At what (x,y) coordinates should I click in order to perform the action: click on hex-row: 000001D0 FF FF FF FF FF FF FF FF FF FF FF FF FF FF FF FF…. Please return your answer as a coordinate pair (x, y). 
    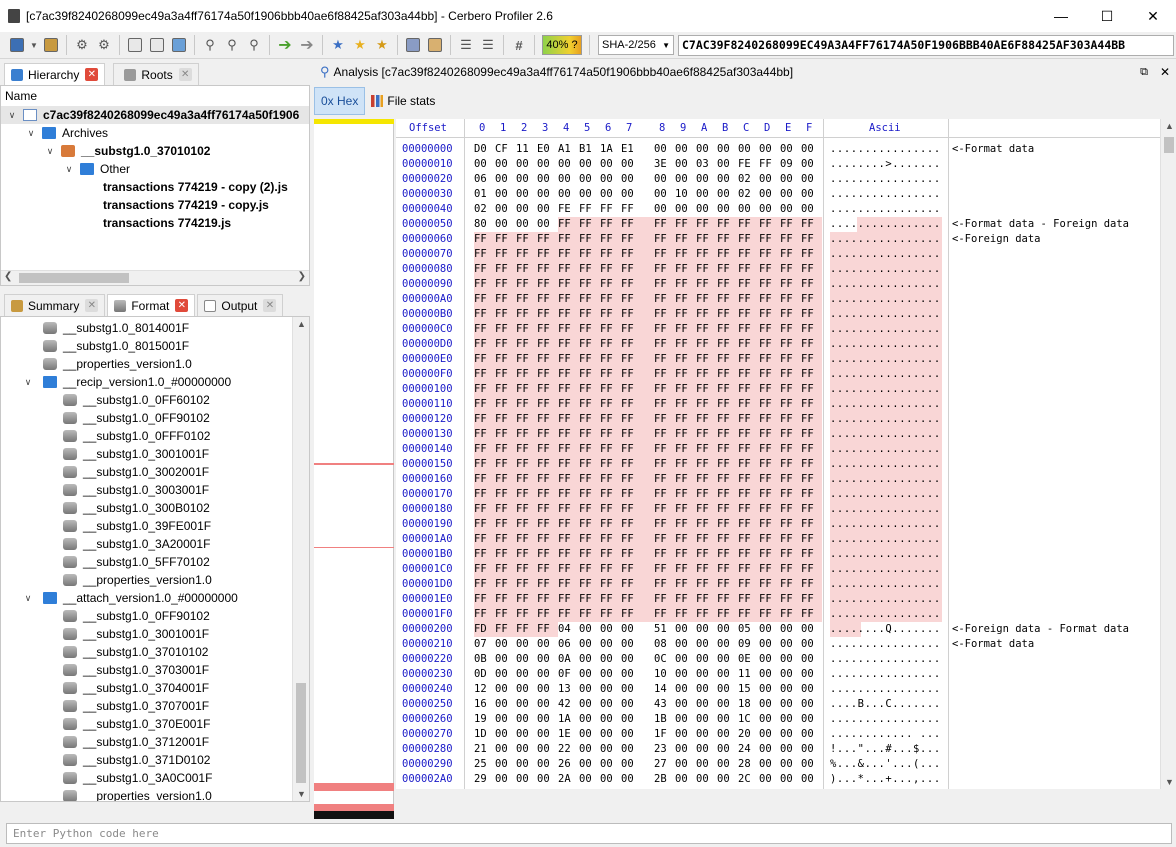
    Looking at the image, I should click on (778, 584).